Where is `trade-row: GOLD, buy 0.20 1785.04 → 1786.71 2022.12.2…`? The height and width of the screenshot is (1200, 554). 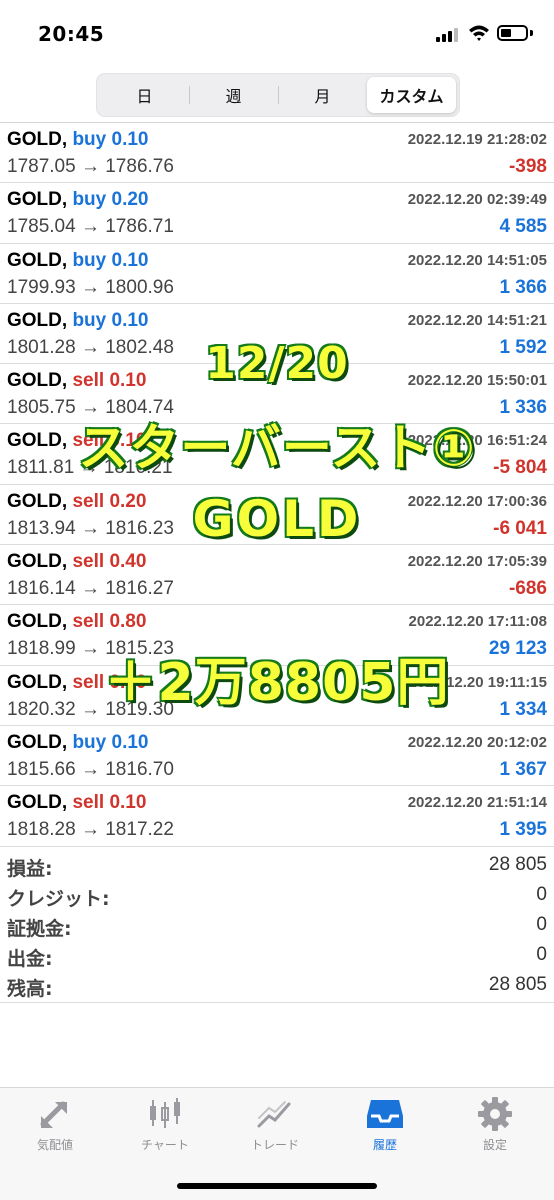
trade-row: GOLD, buy 0.20 1785.04 → 1786.71 2022.12.2… is located at coordinates (277, 213).